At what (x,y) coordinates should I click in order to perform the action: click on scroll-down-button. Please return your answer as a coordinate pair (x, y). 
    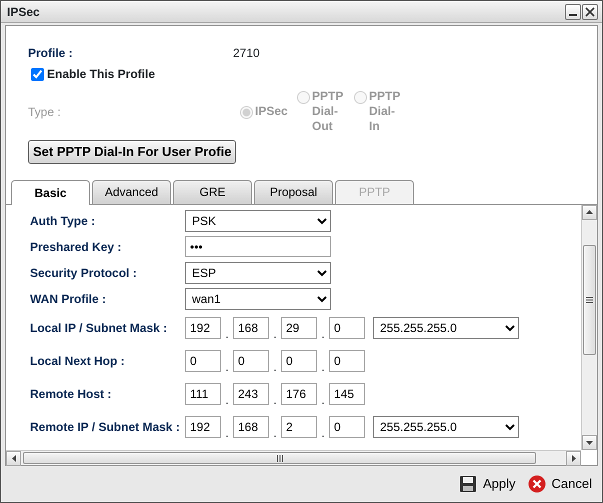
    Looking at the image, I should click on (589, 442).